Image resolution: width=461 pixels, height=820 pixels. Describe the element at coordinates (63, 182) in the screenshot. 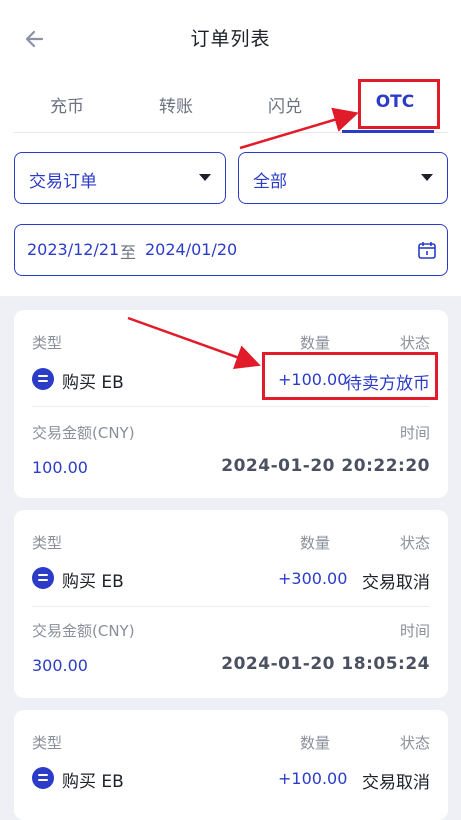

I see `order-type-value: 交易订单` at that location.